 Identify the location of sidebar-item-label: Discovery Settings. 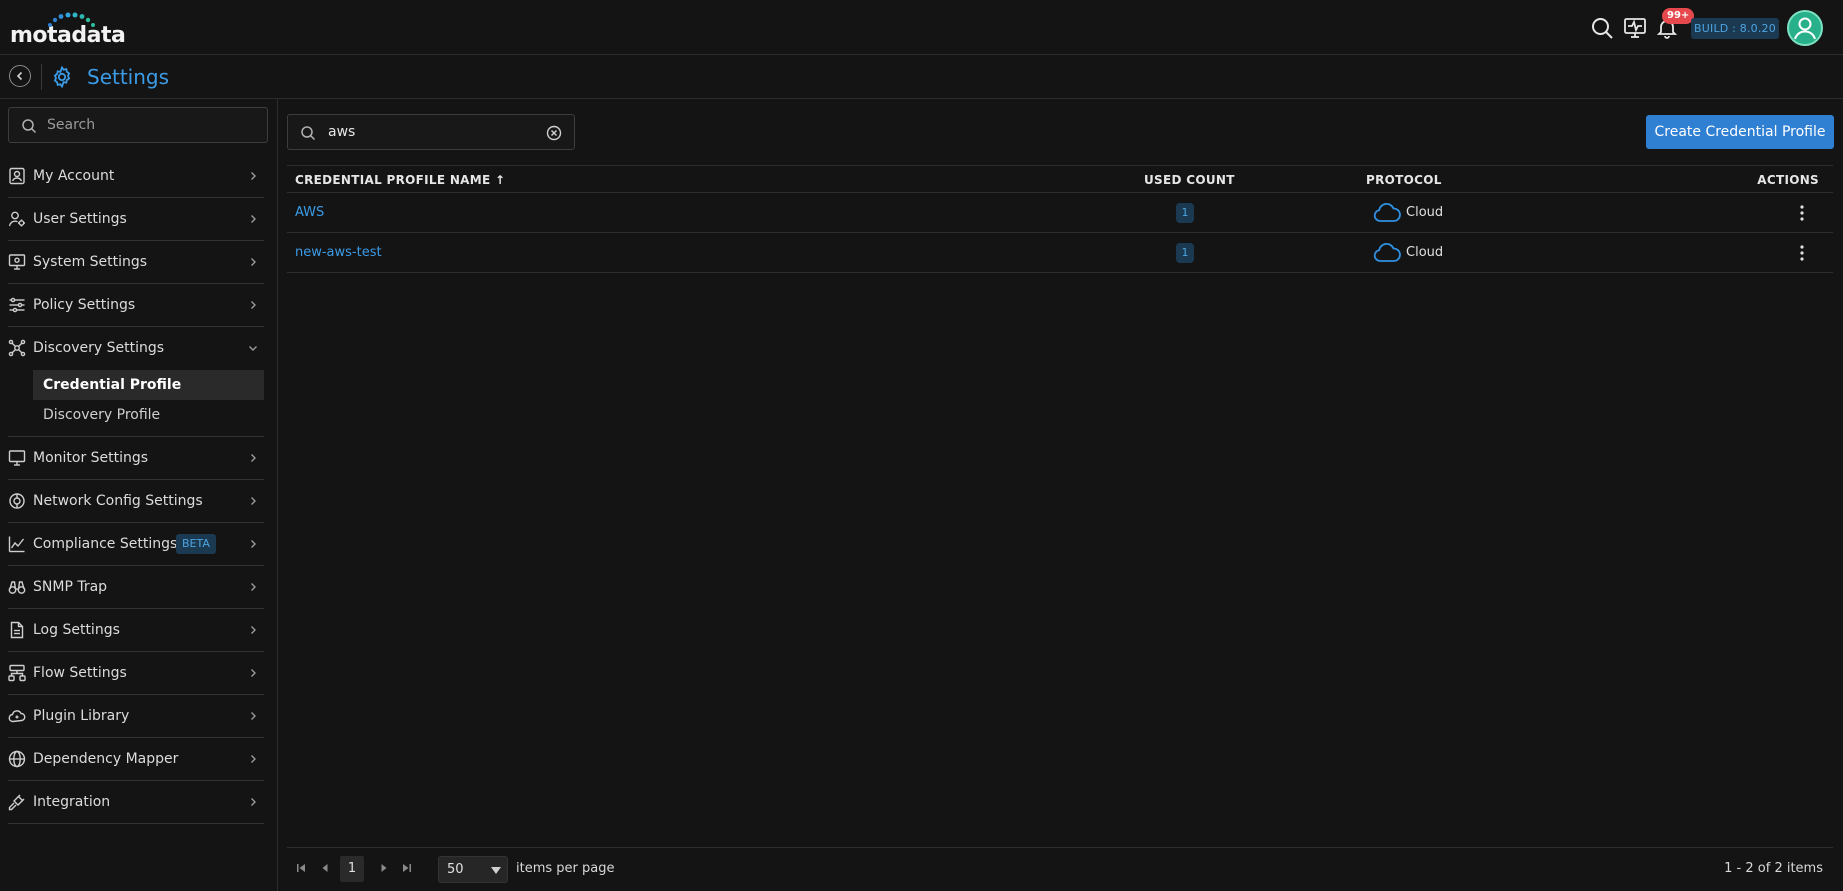
(99, 348).